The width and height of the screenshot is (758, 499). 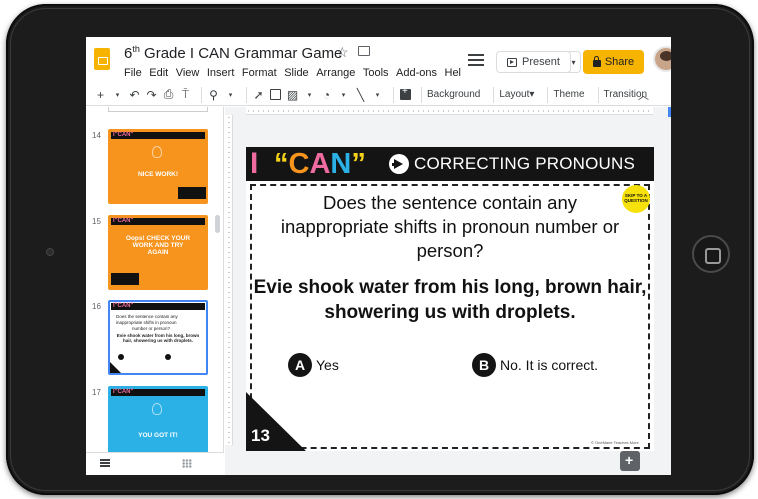 I want to click on thumb-corner, so click(x=116, y=367).